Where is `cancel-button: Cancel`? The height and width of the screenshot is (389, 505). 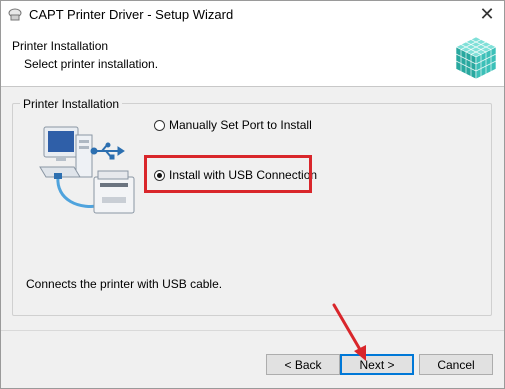 cancel-button: Cancel is located at coordinates (456, 364).